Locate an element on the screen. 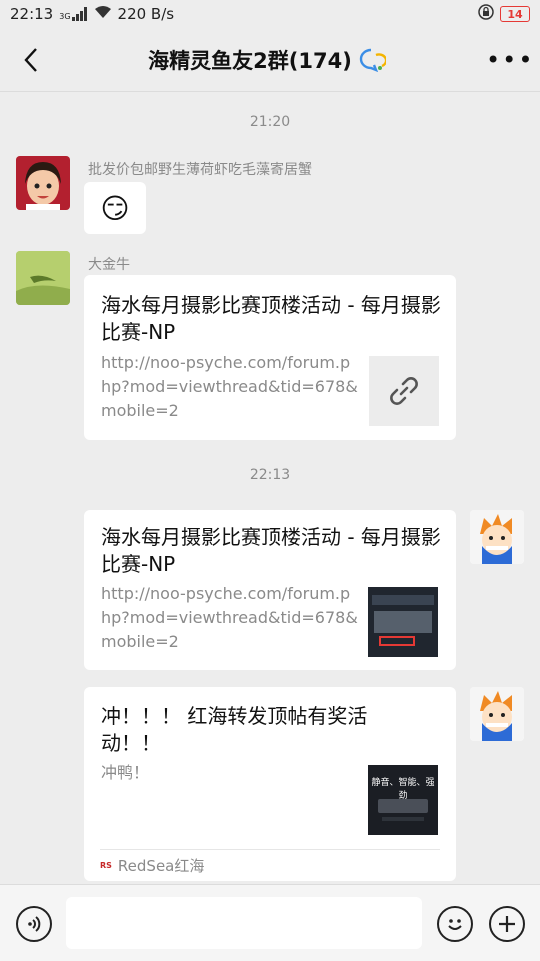 The height and width of the screenshot is (961, 540). sender-name: 大金牛 is located at coordinates (109, 265).